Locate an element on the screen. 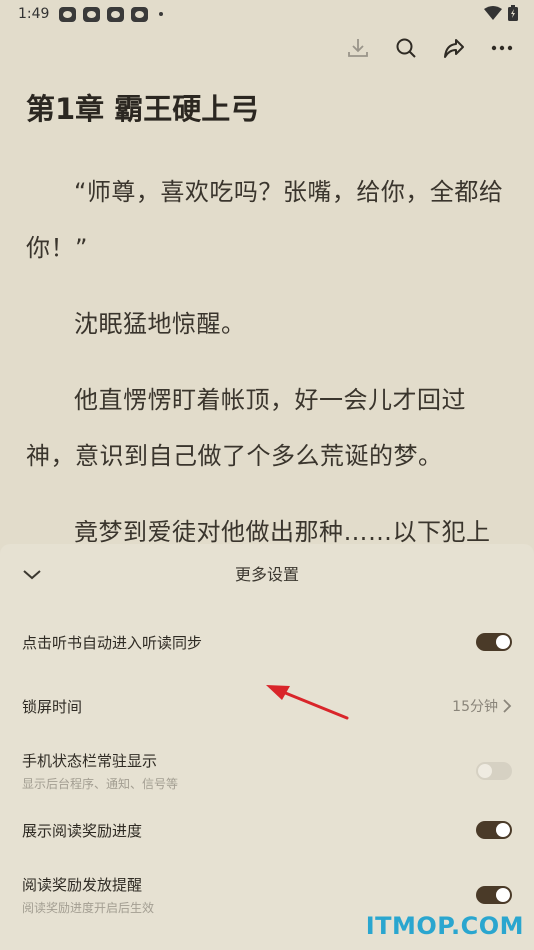  more-button is located at coordinates (502, 48).